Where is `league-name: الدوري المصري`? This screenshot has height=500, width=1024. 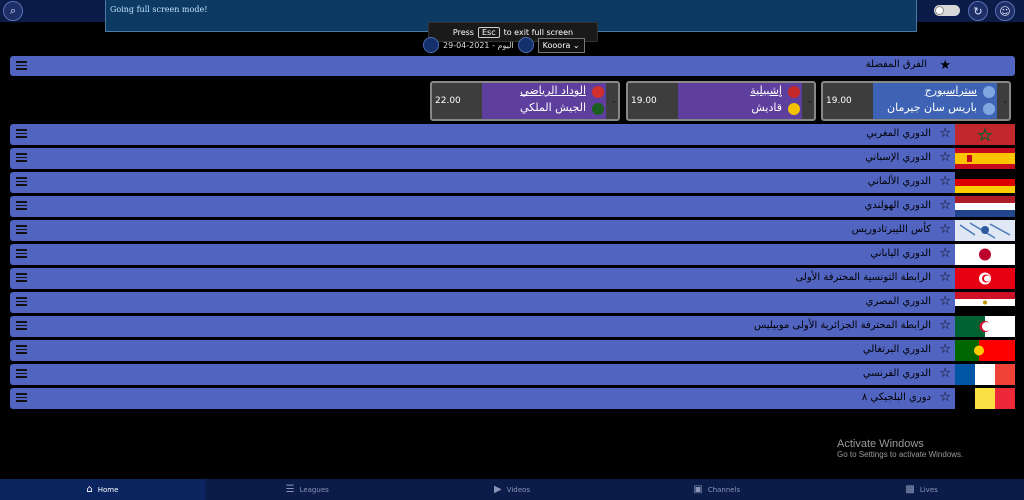 league-name: الدوري المصري is located at coordinates (898, 301).